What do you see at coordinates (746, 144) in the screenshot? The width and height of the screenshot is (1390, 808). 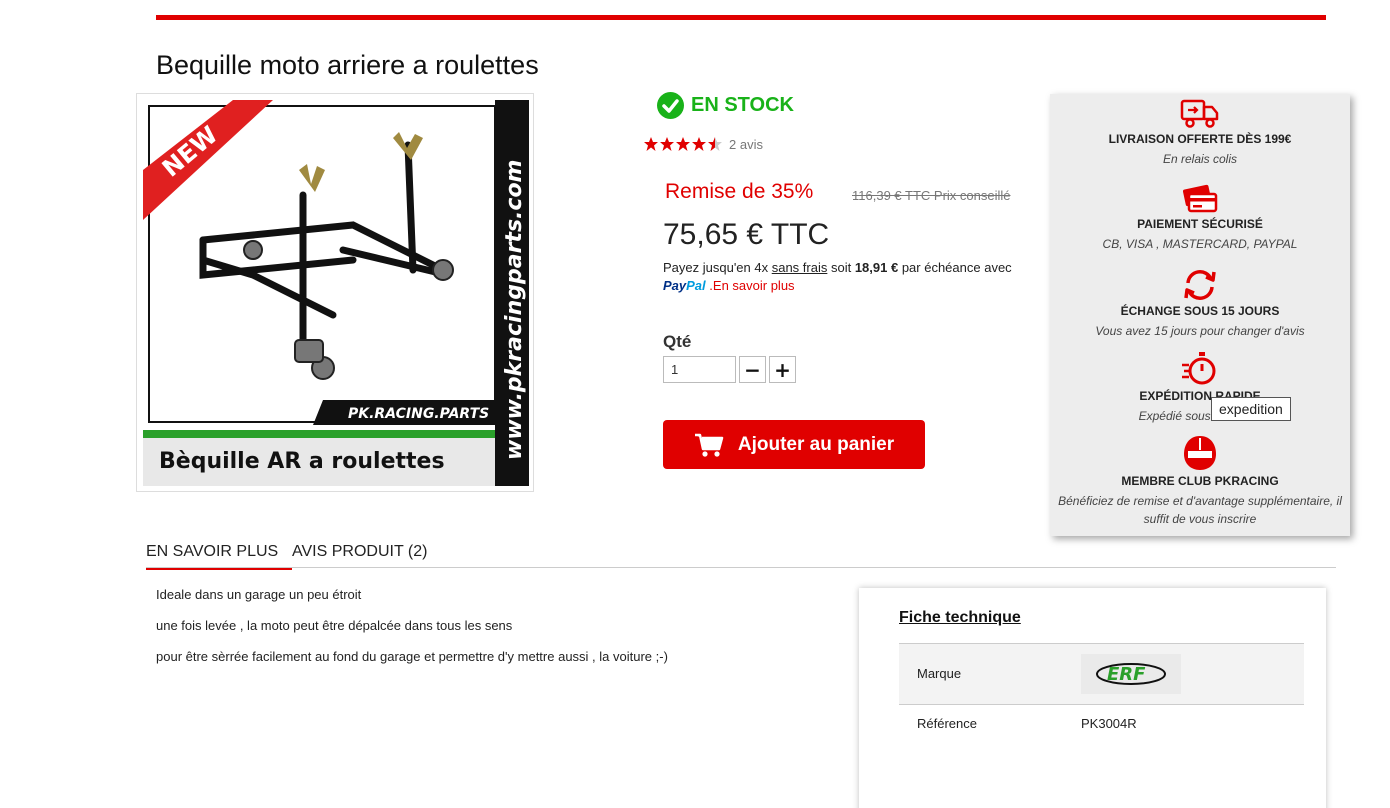 I see `reviews-count: 2 avis` at bounding box center [746, 144].